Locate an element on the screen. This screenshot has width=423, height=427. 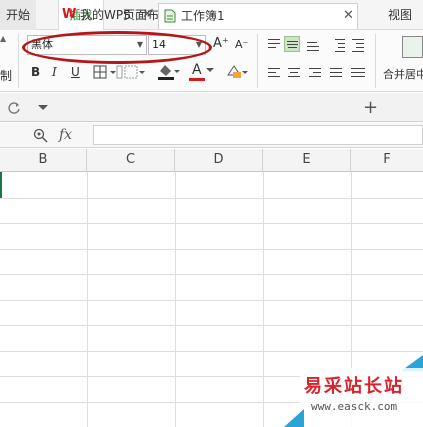
font-color-button: A is located at coordinates (197, 70).